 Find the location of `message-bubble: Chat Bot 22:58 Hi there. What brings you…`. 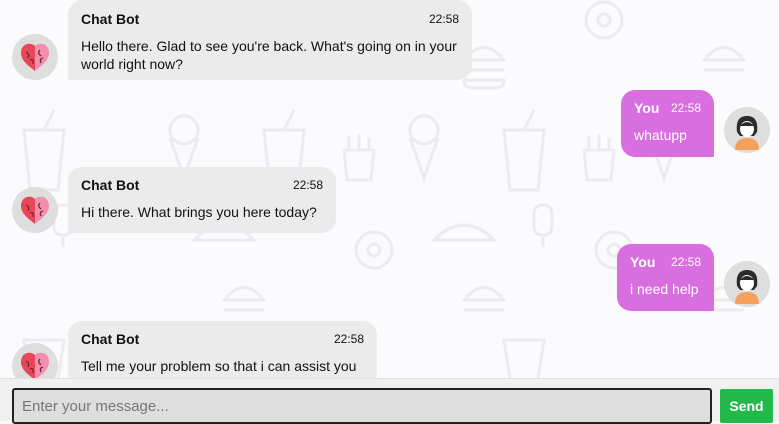

message-bubble: Chat Bot 22:58 Hi there. What brings you… is located at coordinates (202, 200).